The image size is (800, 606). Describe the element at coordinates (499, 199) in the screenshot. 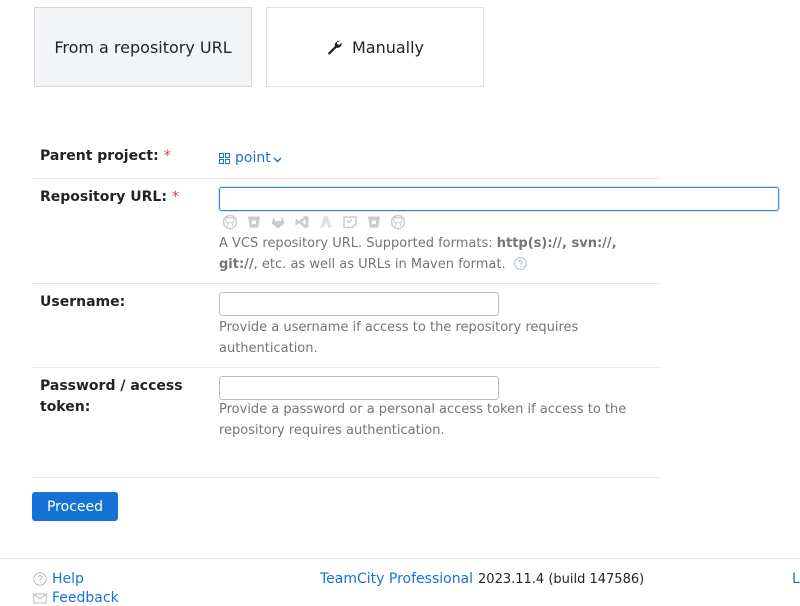

I see `repository-url-input` at that location.